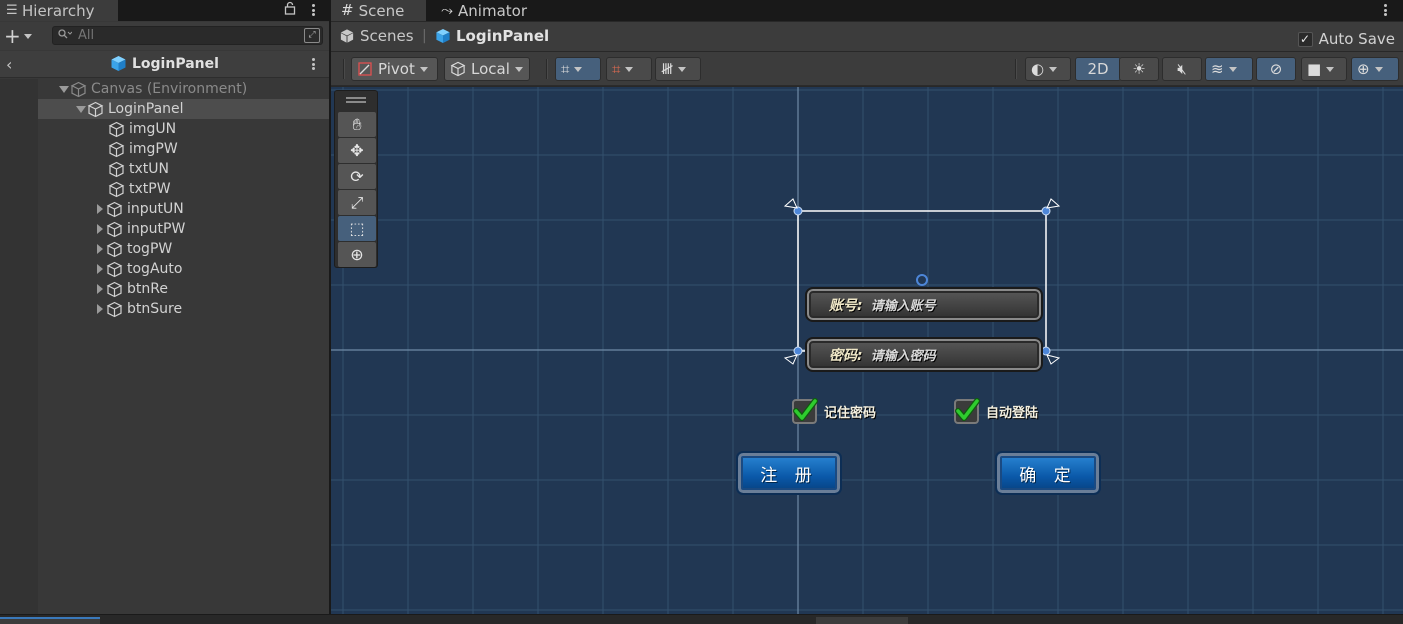 The image size is (1403, 624). What do you see at coordinates (394, 69) in the screenshot?
I see `pivot-dropdown: Pivot` at bounding box center [394, 69].